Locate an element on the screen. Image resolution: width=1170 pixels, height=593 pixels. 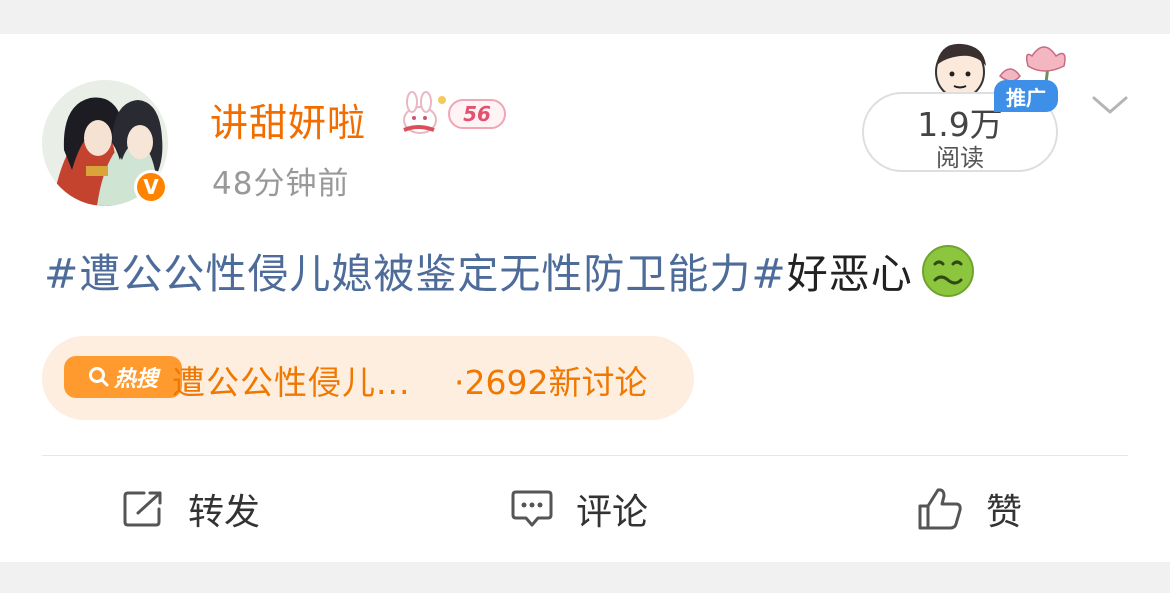
hot-search-pill: 热搜 遭公公性侵儿... ·2692新讨论 is located at coordinates (368, 378).